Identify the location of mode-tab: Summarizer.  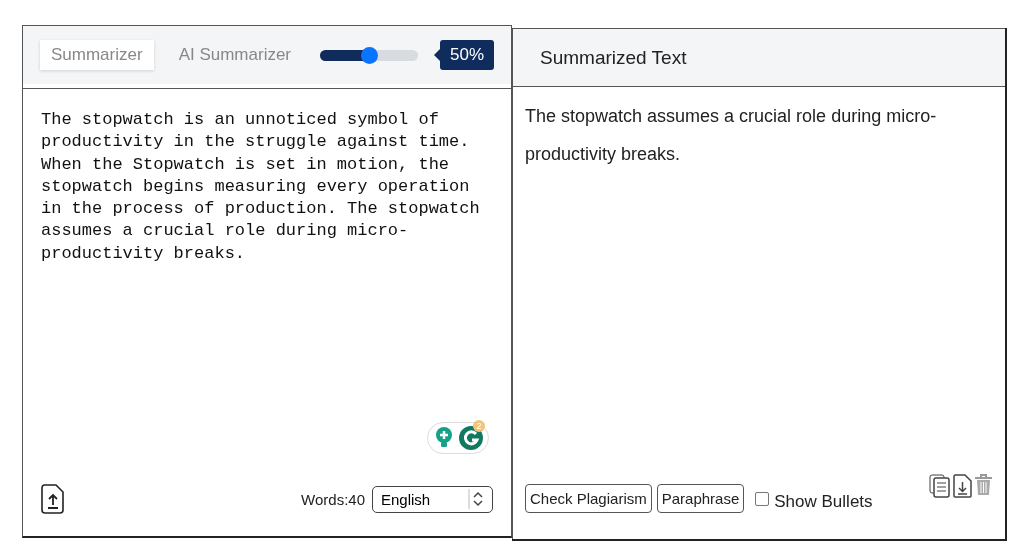
(97, 55).